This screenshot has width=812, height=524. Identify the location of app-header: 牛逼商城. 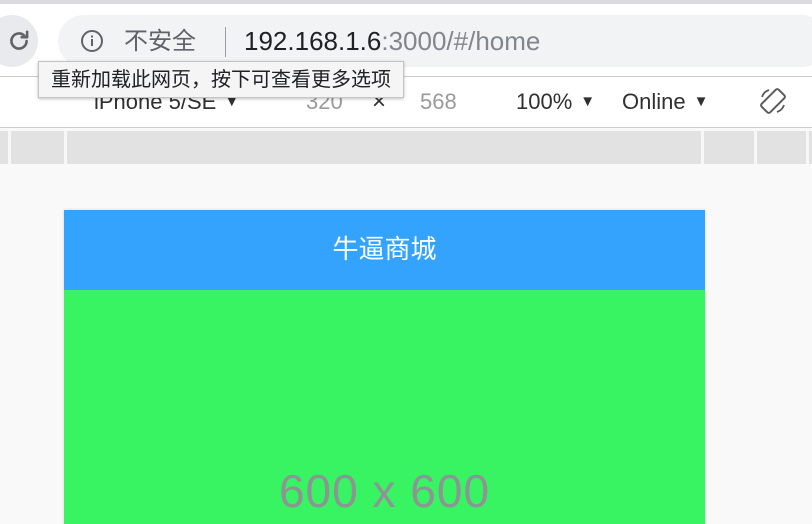
(384, 250).